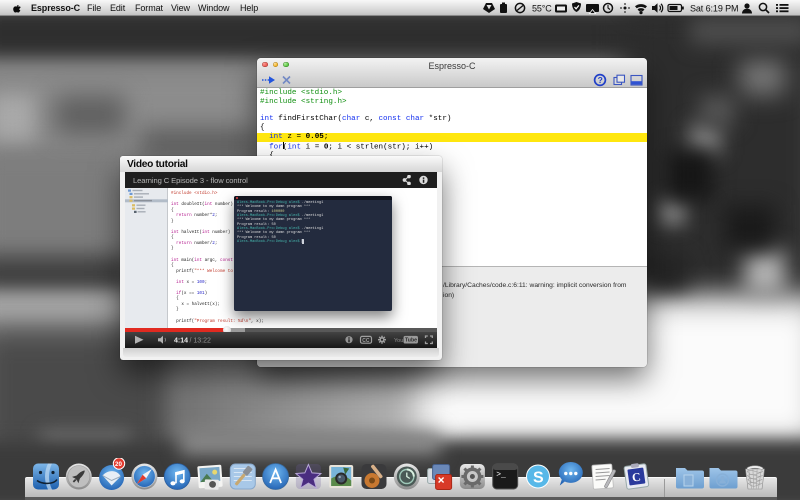 The height and width of the screenshot is (500, 800). I want to click on svg-text: Sat 6:19 PM, so click(714, 9).